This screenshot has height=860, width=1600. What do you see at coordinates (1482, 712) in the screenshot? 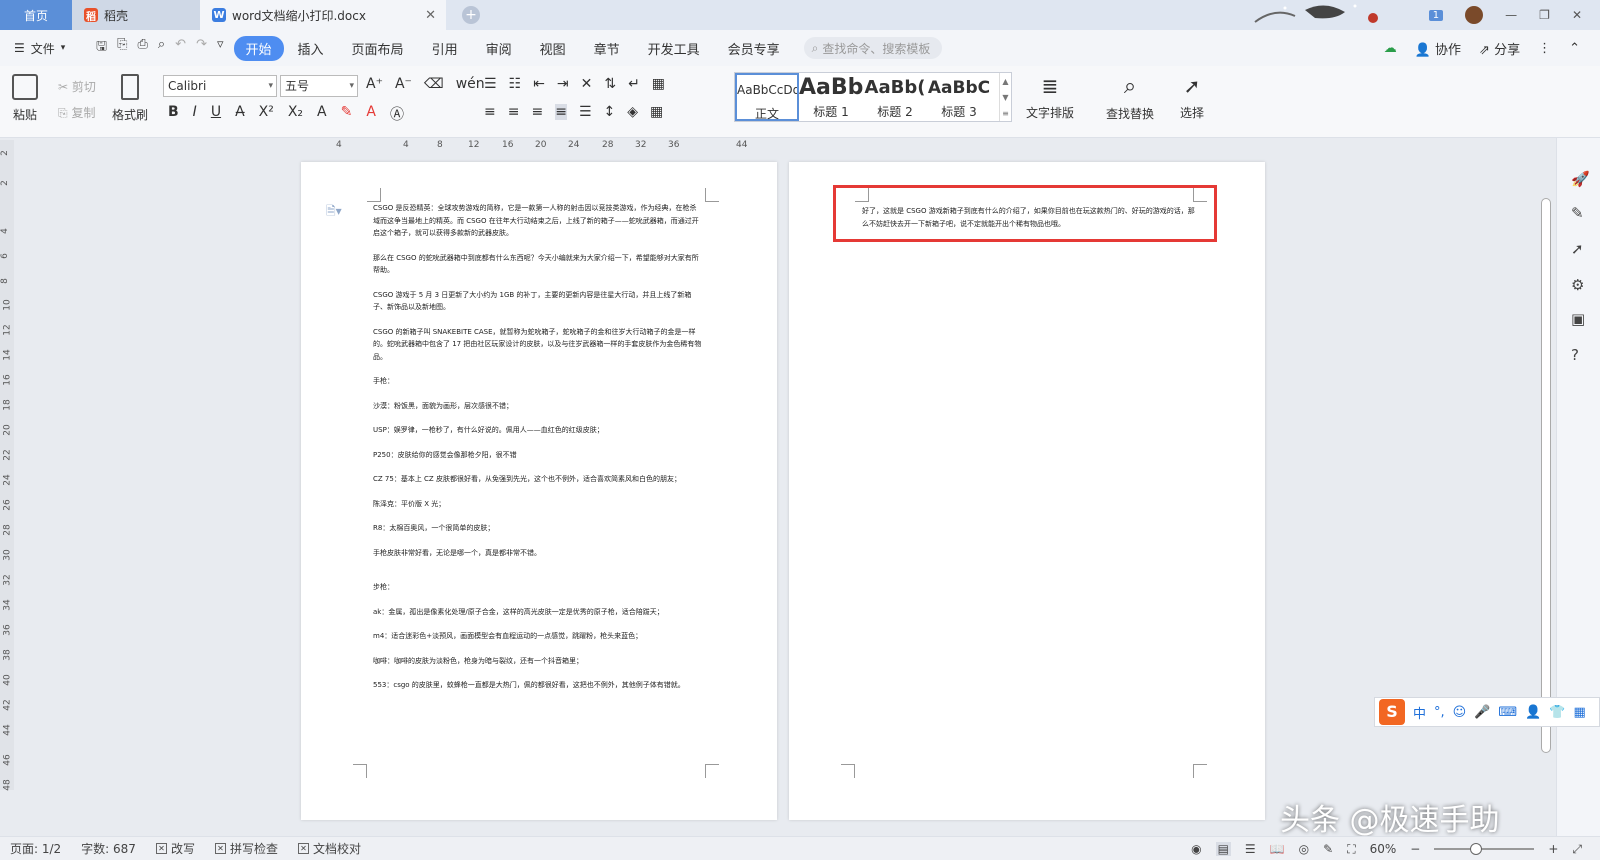
I see `microphone-icon: 🎤` at bounding box center [1482, 712].